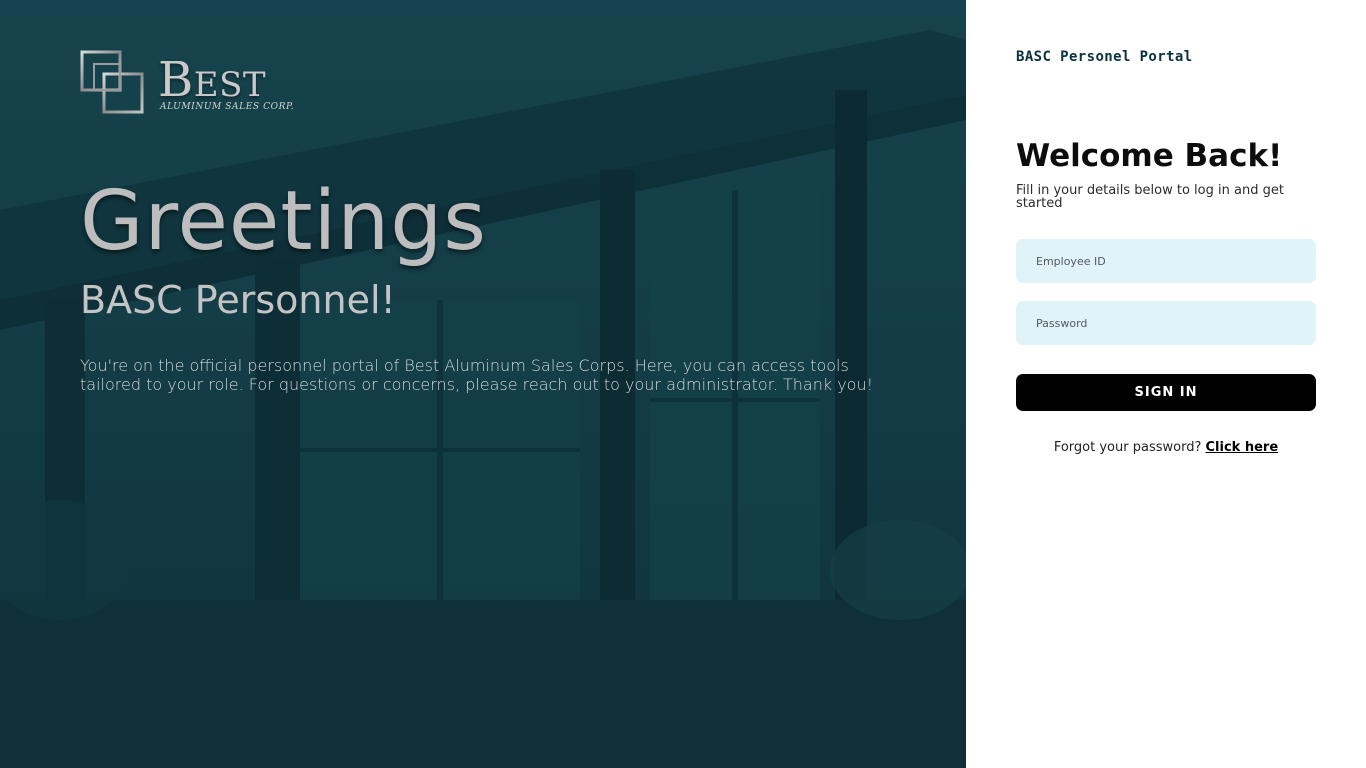 This screenshot has height=768, width=1366. Describe the element at coordinates (1166, 392) in the screenshot. I see `sign-in-button: SIGN IN` at that location.